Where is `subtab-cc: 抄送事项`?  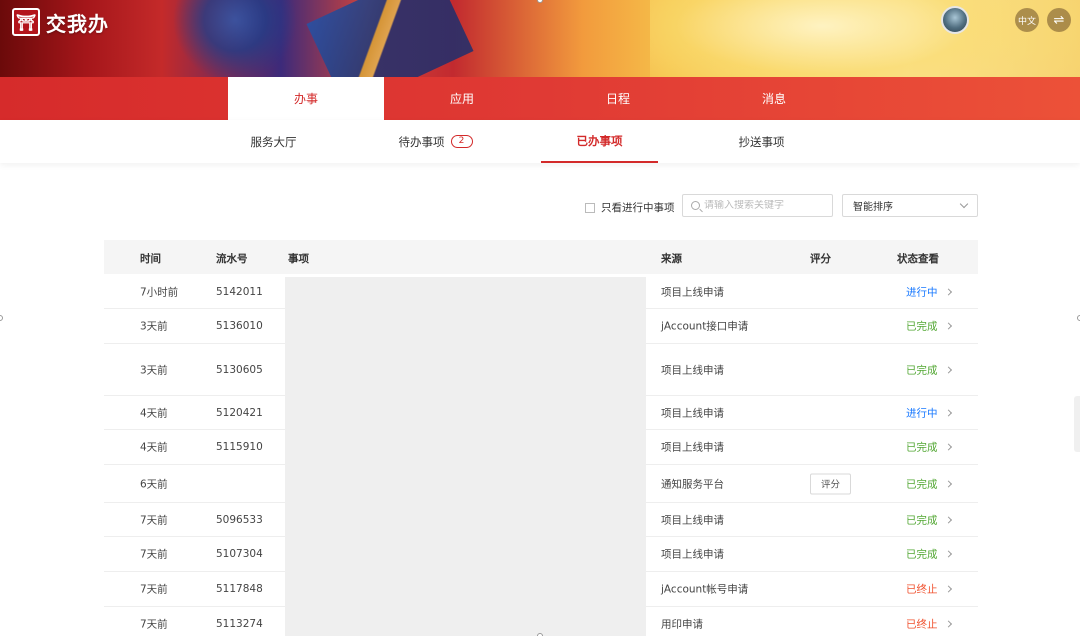 subtab-cc: 抄送事项 is located at coordinates (761, 141).